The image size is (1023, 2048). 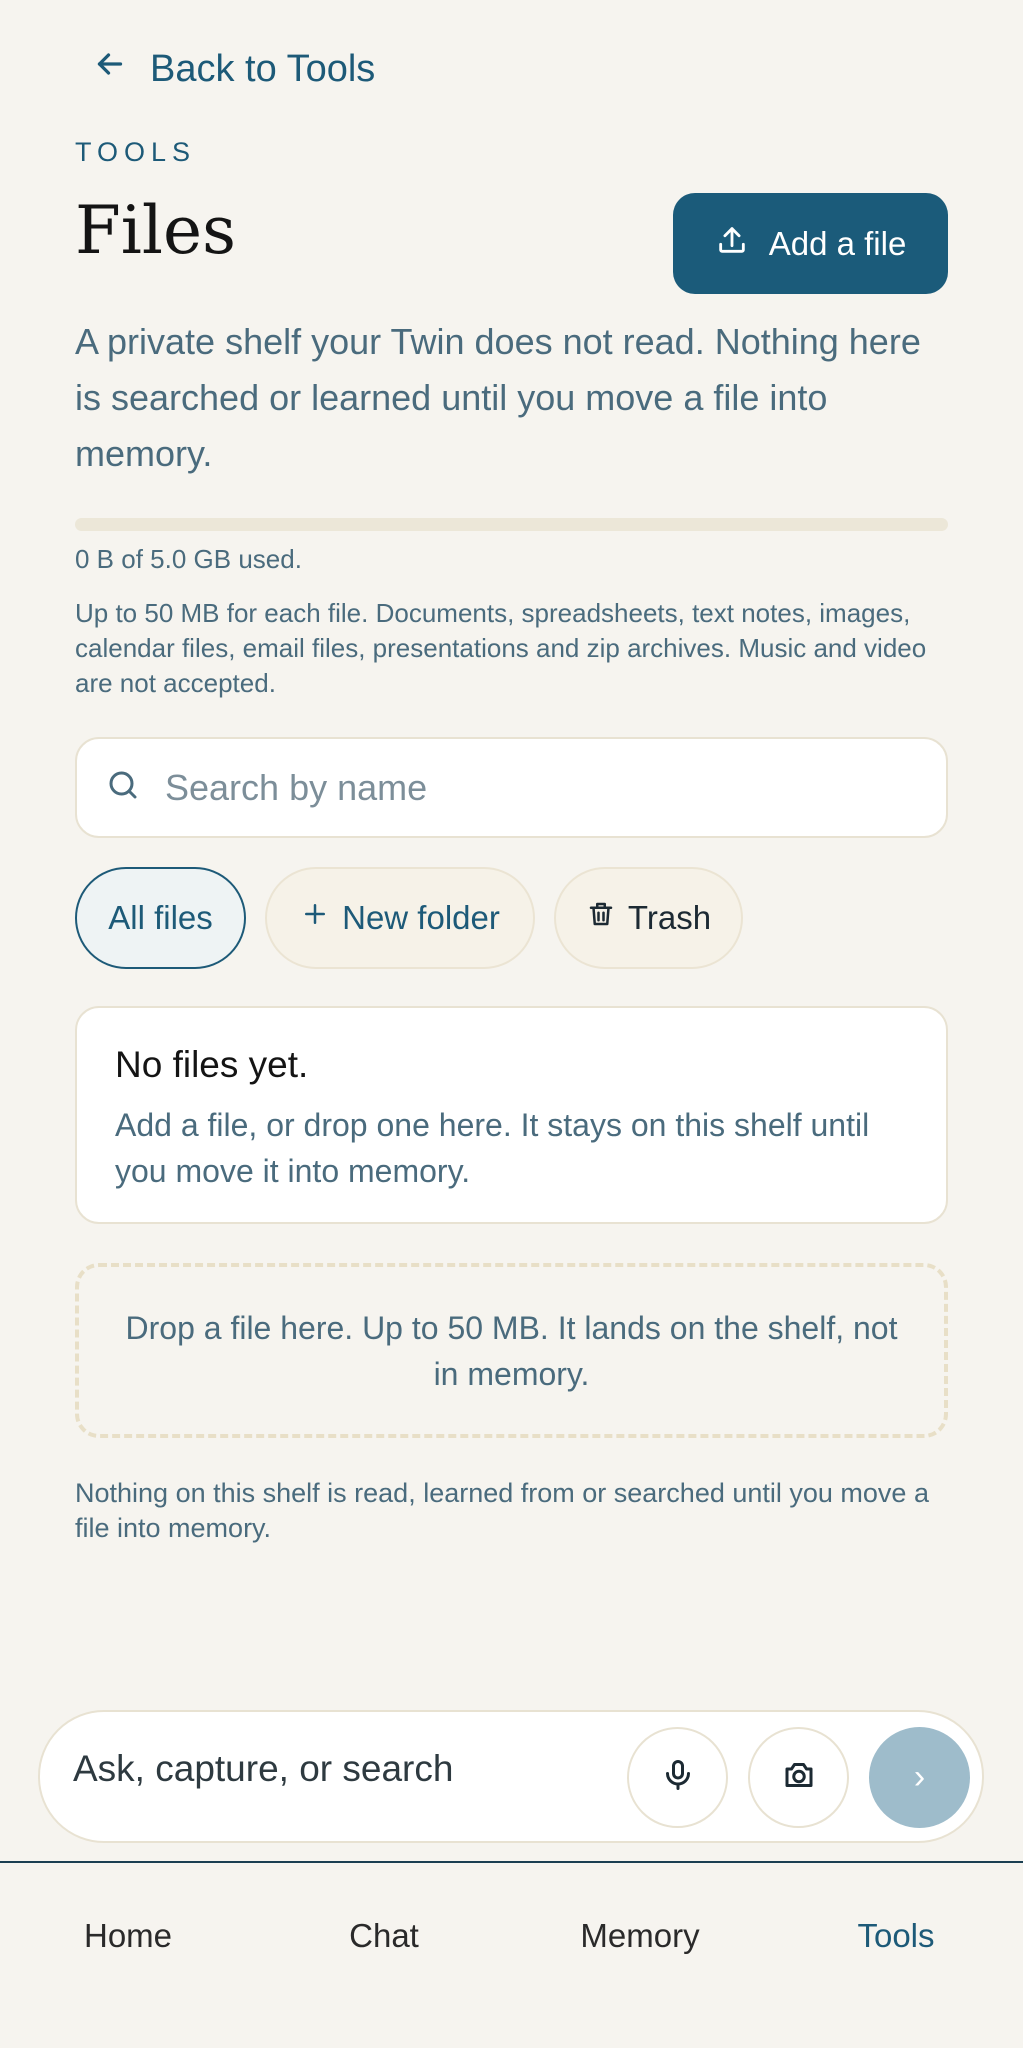 I want to click on empty-state-title: No files yet., so click(x=212, y=1064).